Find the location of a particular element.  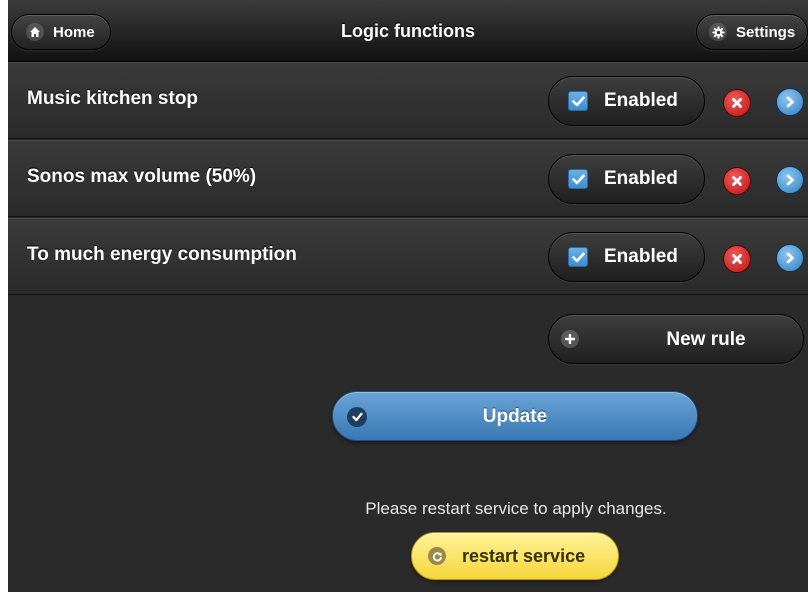

list-item: To much energy consumption Enabled is located at coordinates (408, 256).